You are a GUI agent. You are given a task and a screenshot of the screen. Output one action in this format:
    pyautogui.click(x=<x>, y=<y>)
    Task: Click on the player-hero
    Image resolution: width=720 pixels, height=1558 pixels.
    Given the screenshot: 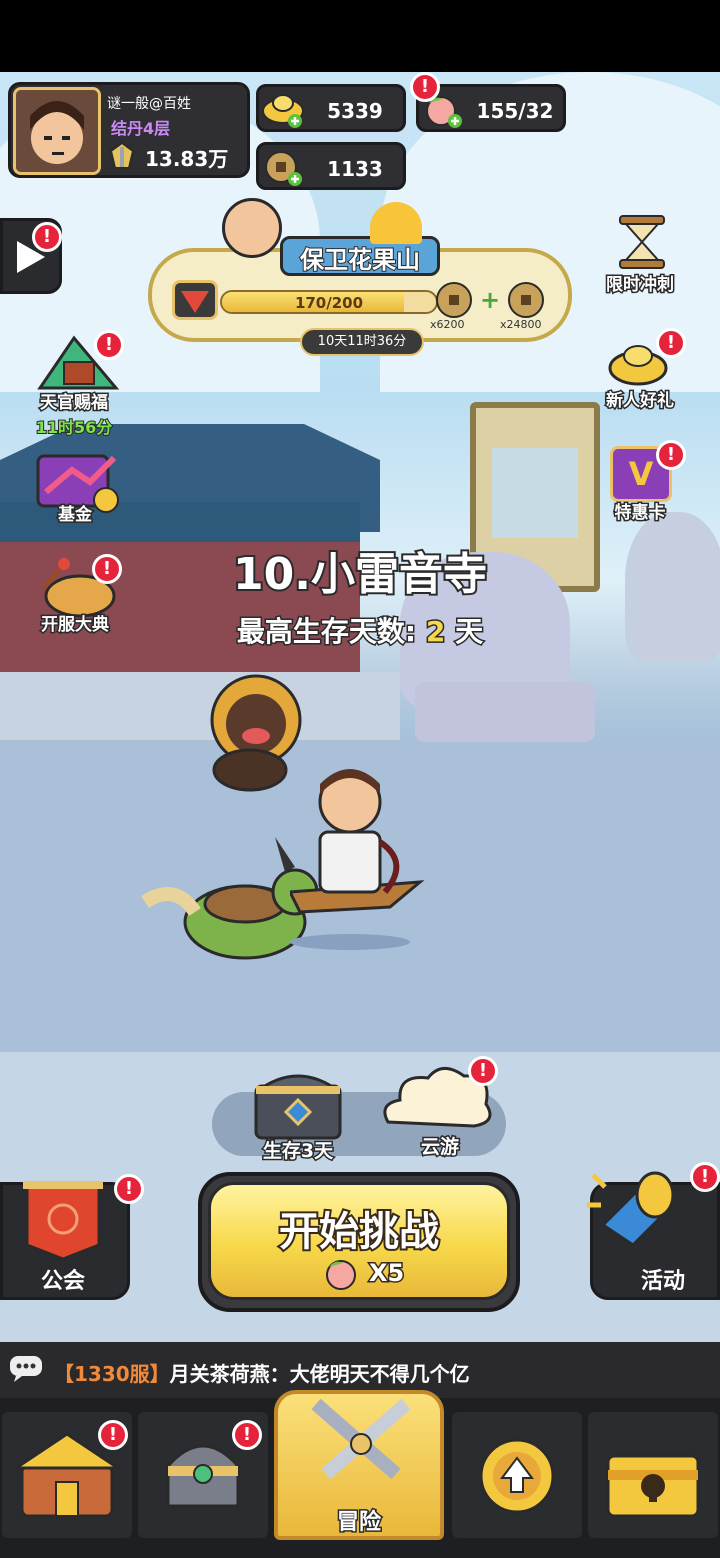 What is the action you would take?
    pyautogui.click(x=357, y=859)
    